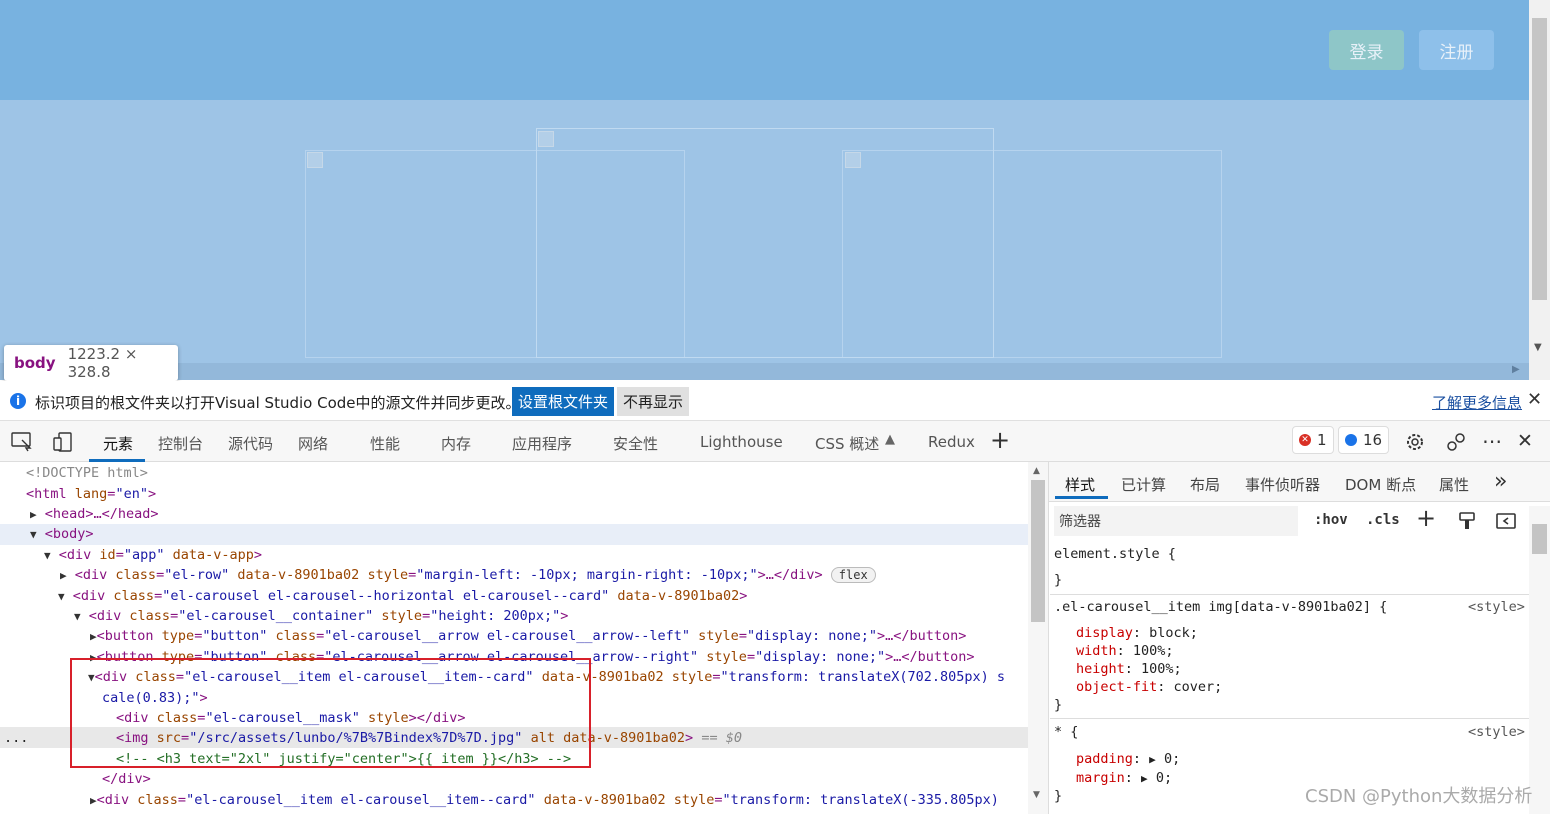 Image resolution: width=1550 pixels, height=814 pixels. What do you see at coordinates (69, 534) in the screenshot?
I see `tag-text: <body>` at bounding box center [69, 534].